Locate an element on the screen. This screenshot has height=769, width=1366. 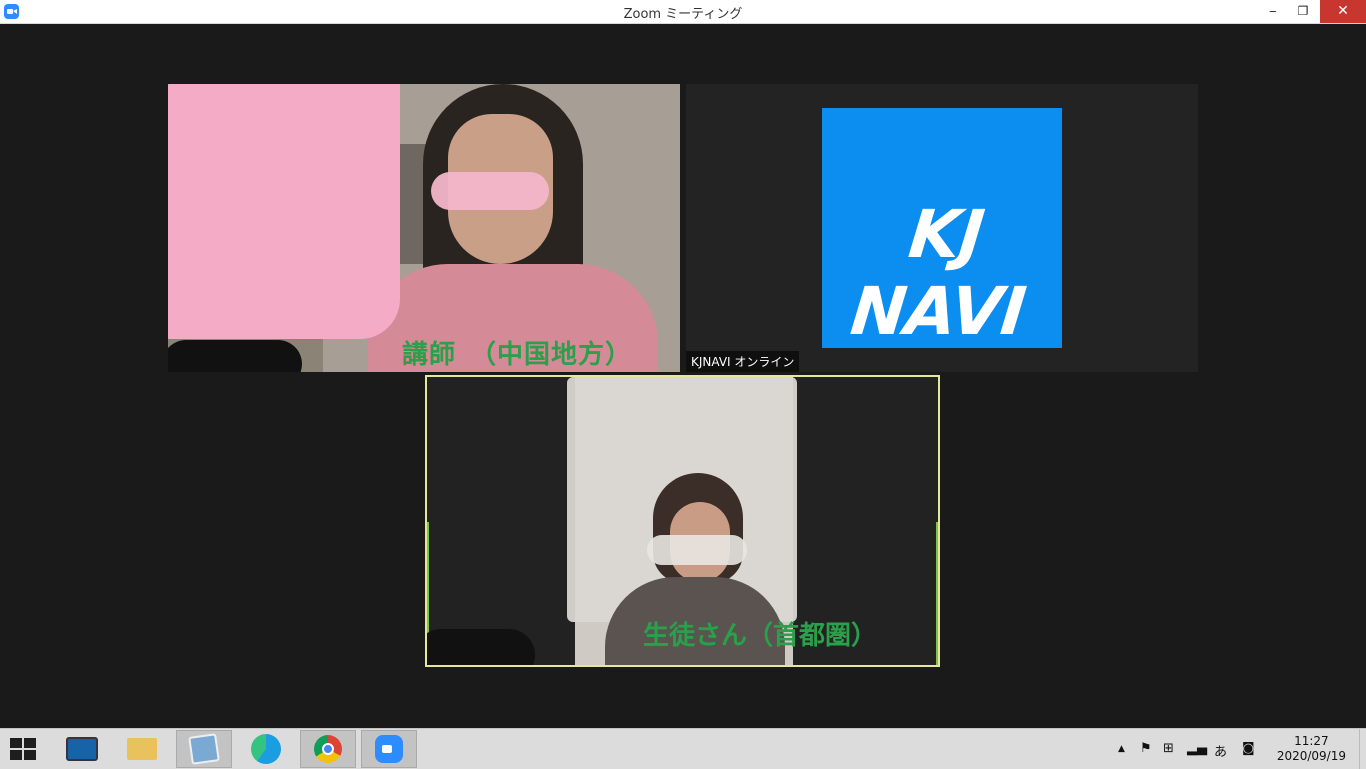
kjnavi-logo: KJ NAVI is located at coordinates (942, 229).